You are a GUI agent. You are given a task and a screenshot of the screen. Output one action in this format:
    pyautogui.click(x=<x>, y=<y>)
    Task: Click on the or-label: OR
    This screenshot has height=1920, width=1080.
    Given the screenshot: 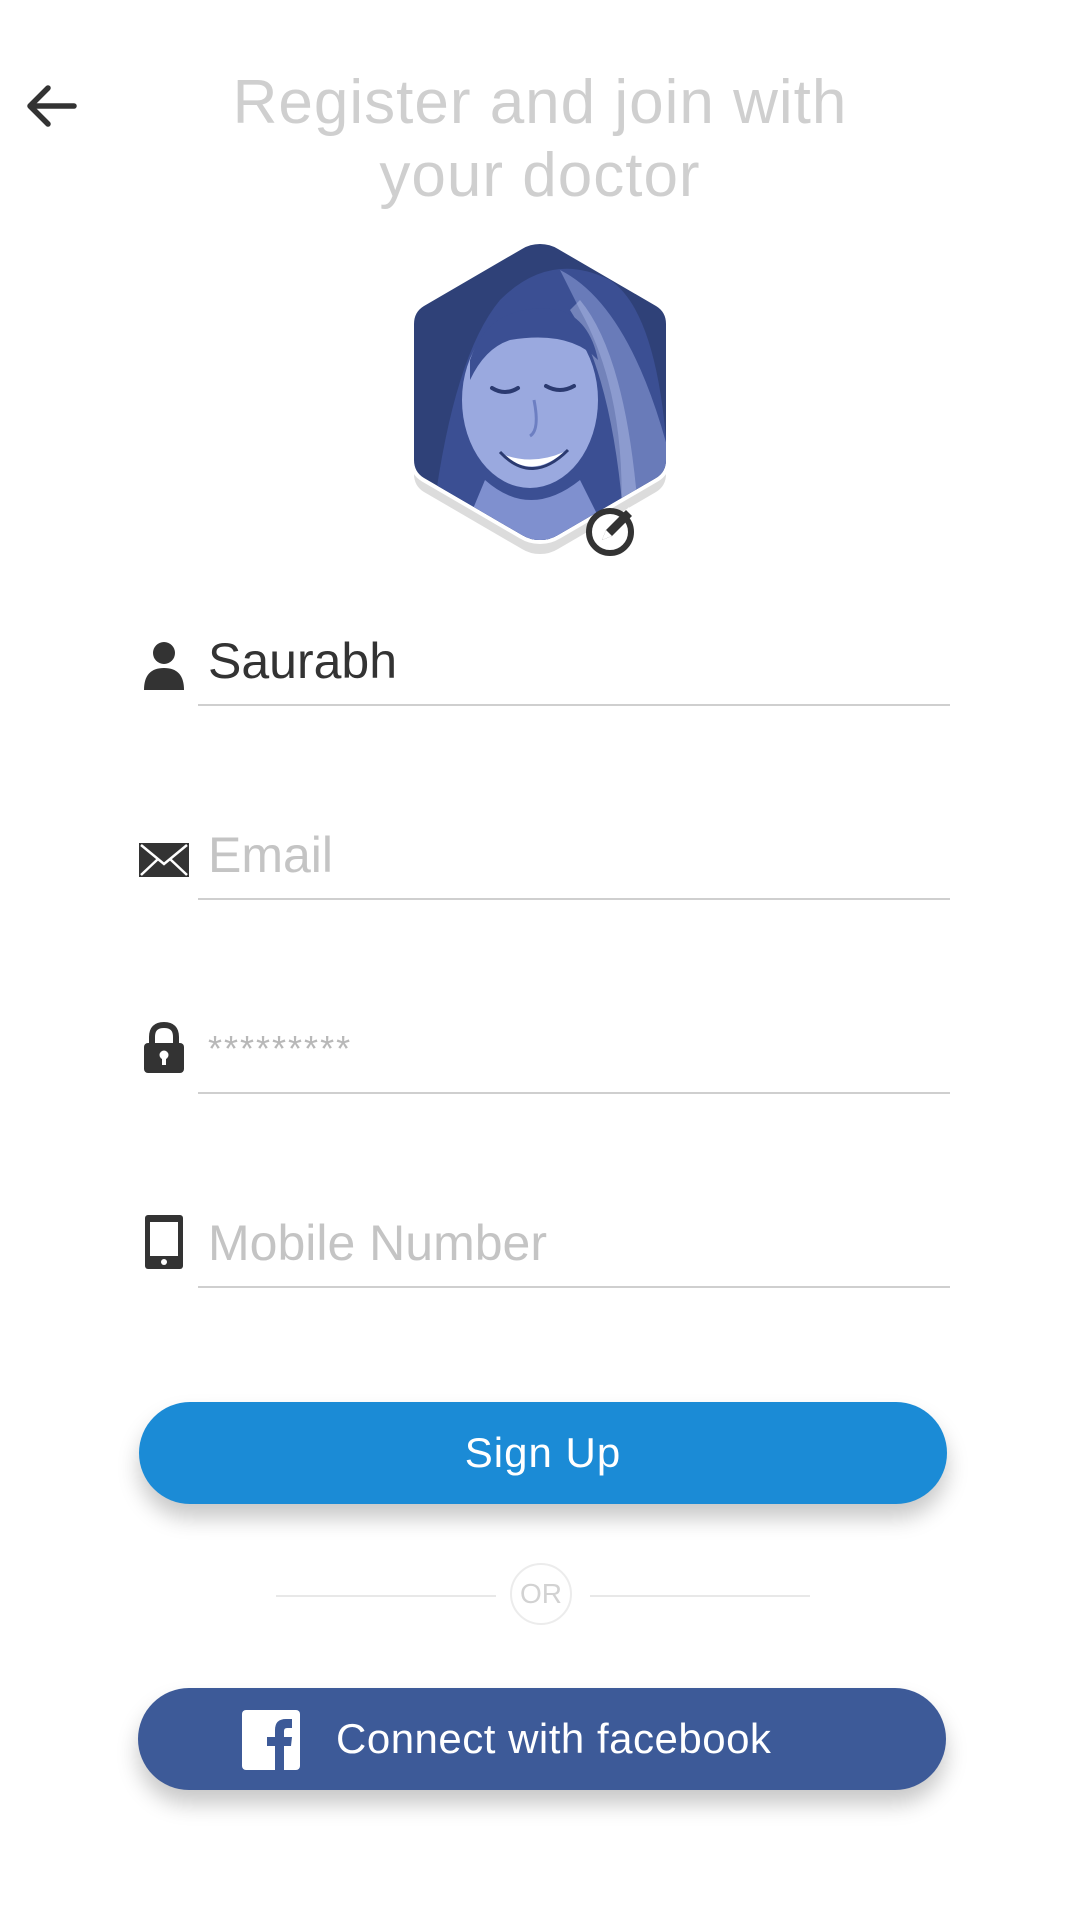 What is the action you would take?
    pyautogui.click(x=541, y=1594)
    